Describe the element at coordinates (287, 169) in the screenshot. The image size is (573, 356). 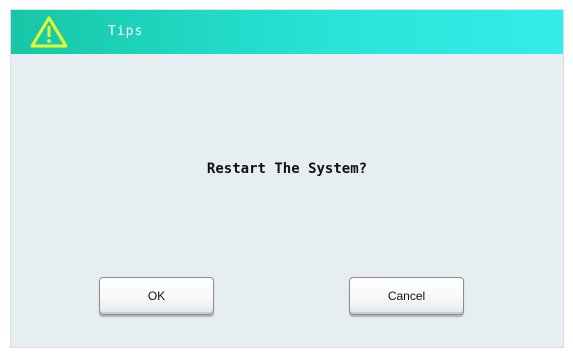
I see `dialog-message: Restart The System?` at that location.